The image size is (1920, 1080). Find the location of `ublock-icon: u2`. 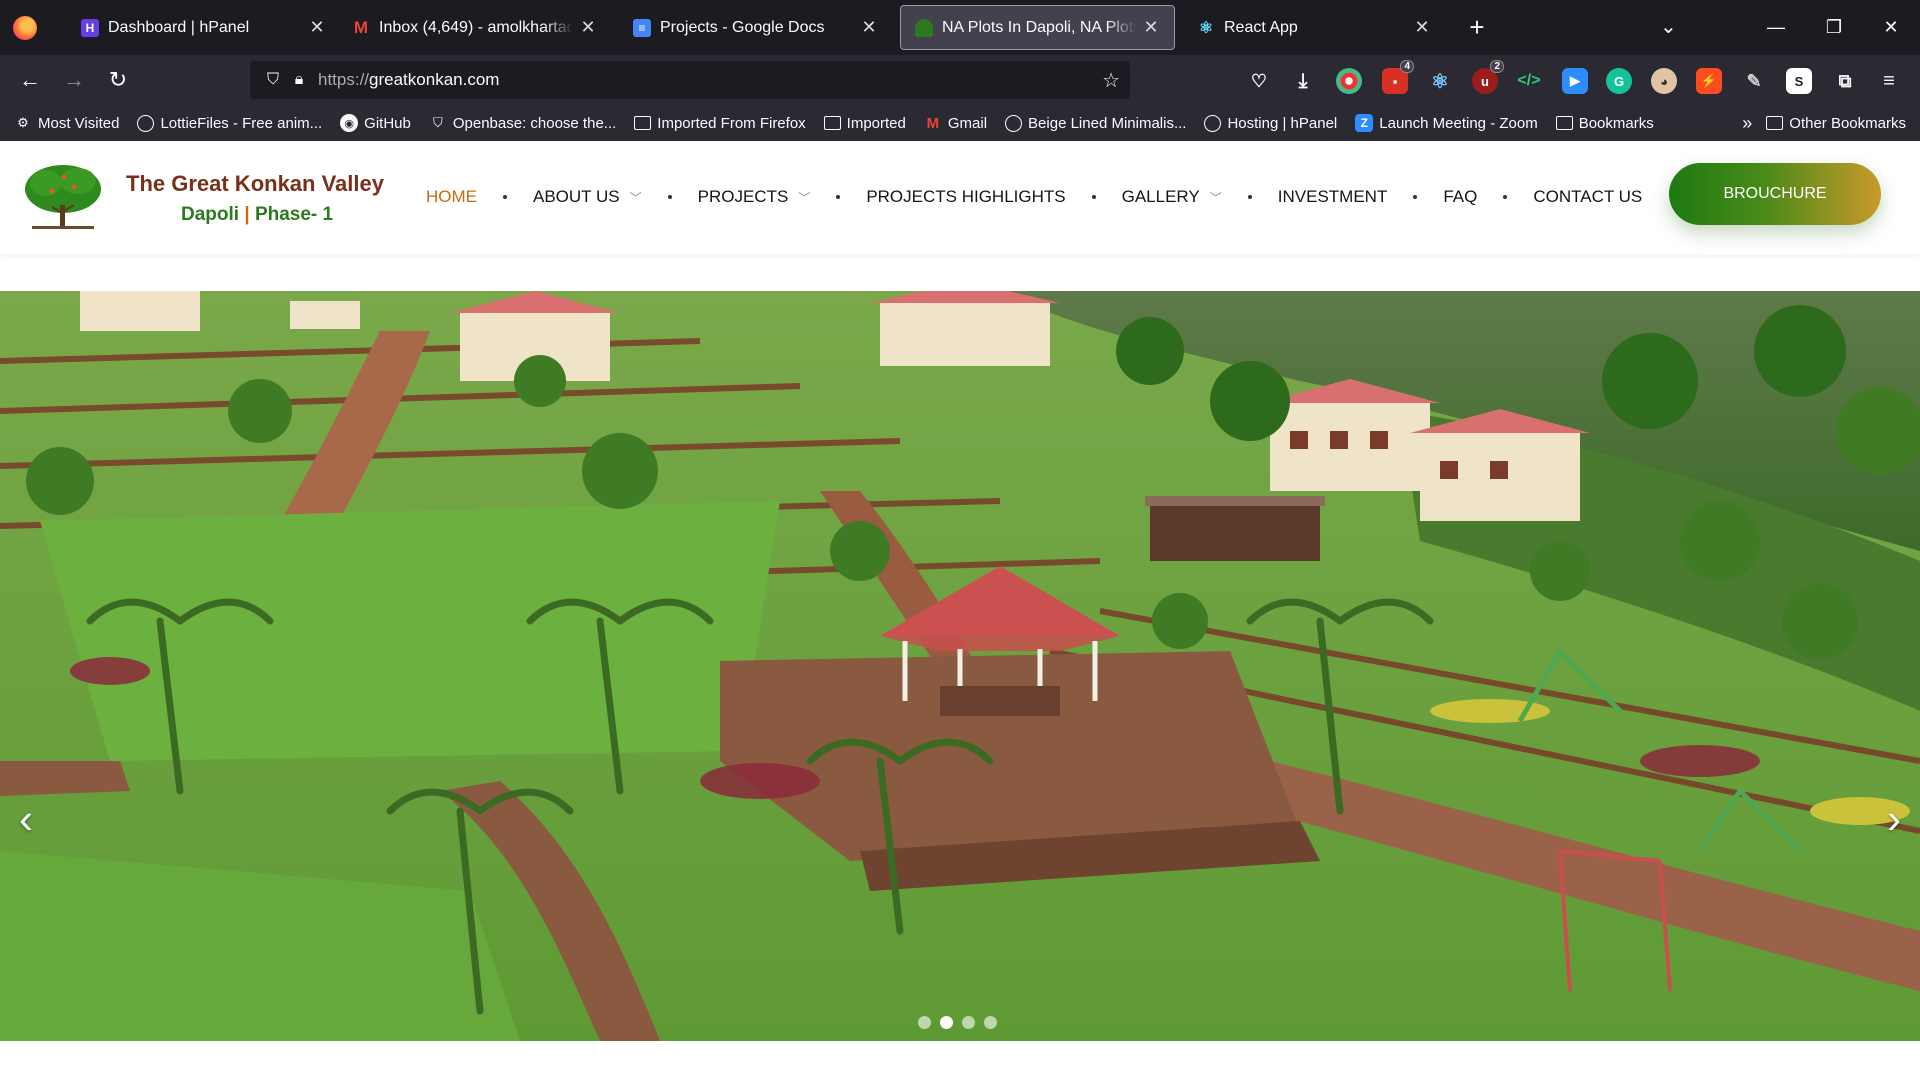

ublock-icon: u2 is located at coordinates (1488, 77).